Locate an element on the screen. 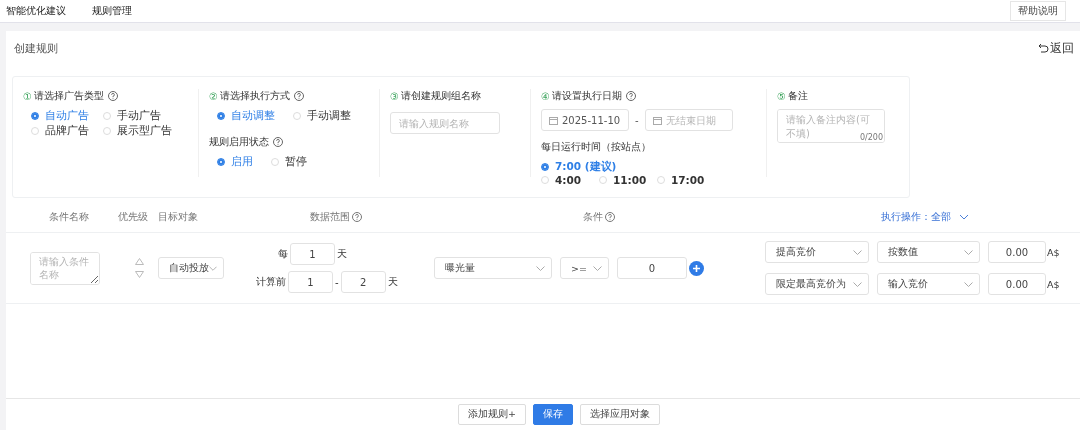  field-label: 请设置执行日期 is located at coordinates (586, 96).